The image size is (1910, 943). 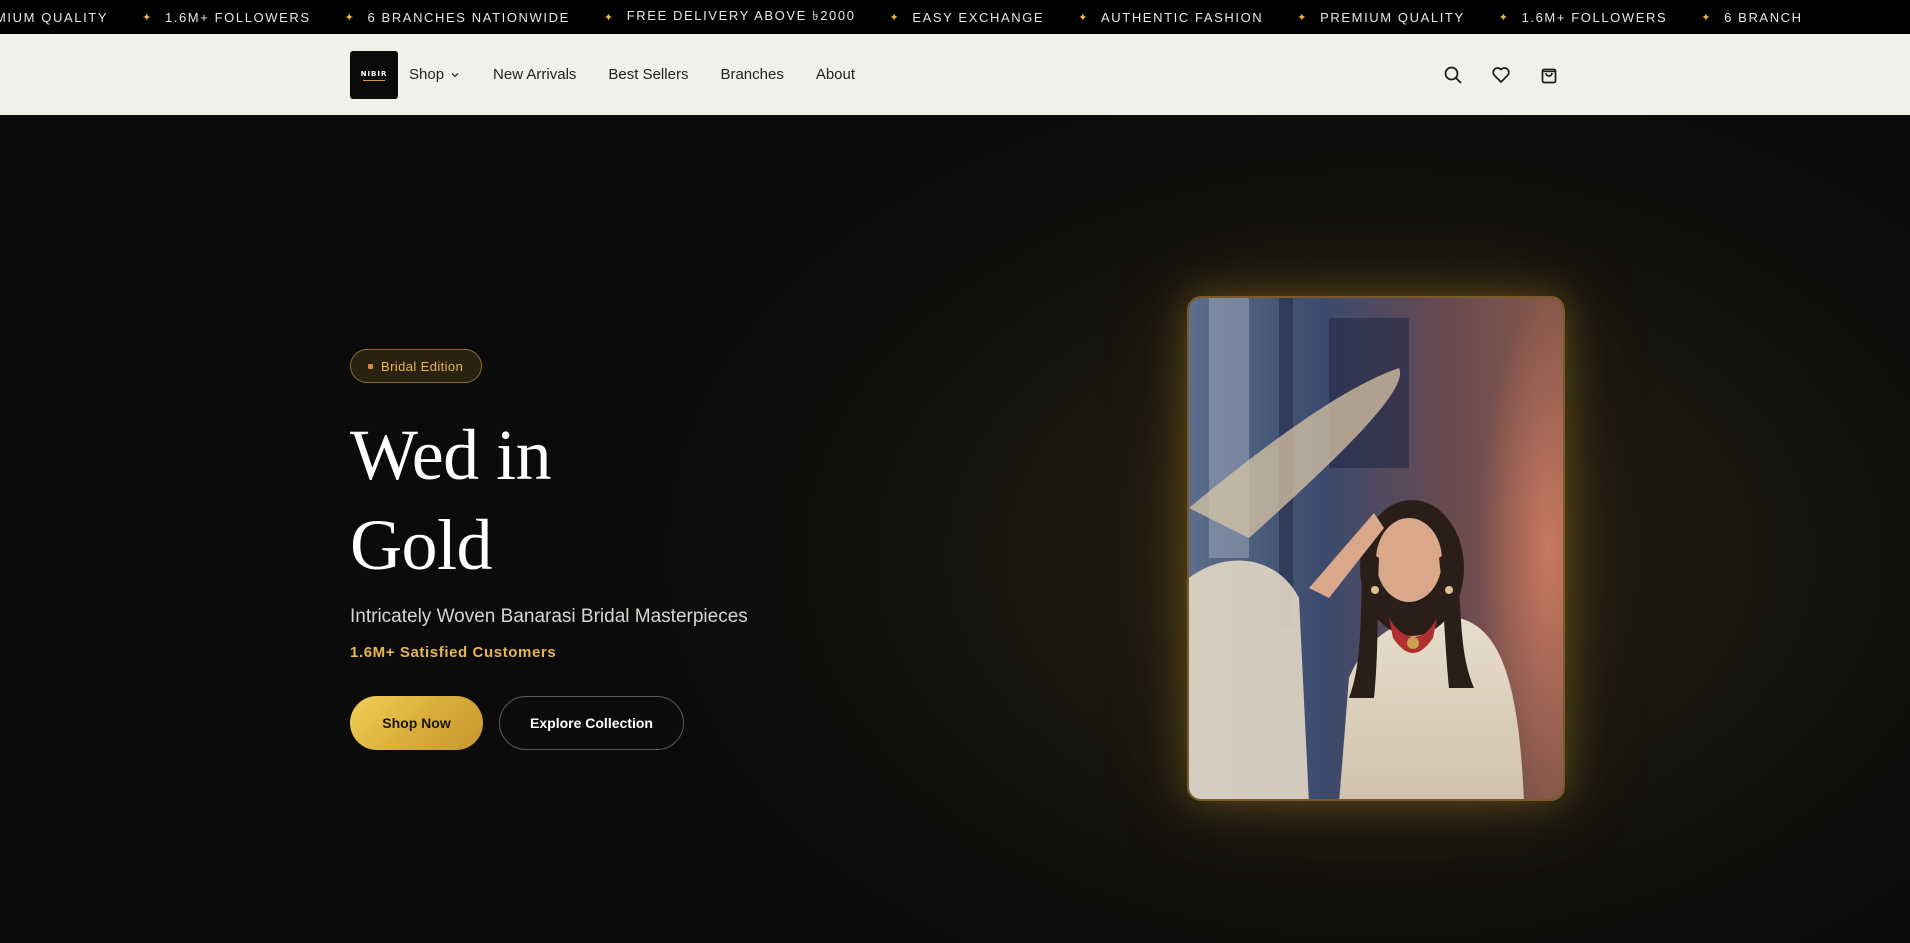 I want to click on nav-shop-label: Shop, so click(x=427, y=74).